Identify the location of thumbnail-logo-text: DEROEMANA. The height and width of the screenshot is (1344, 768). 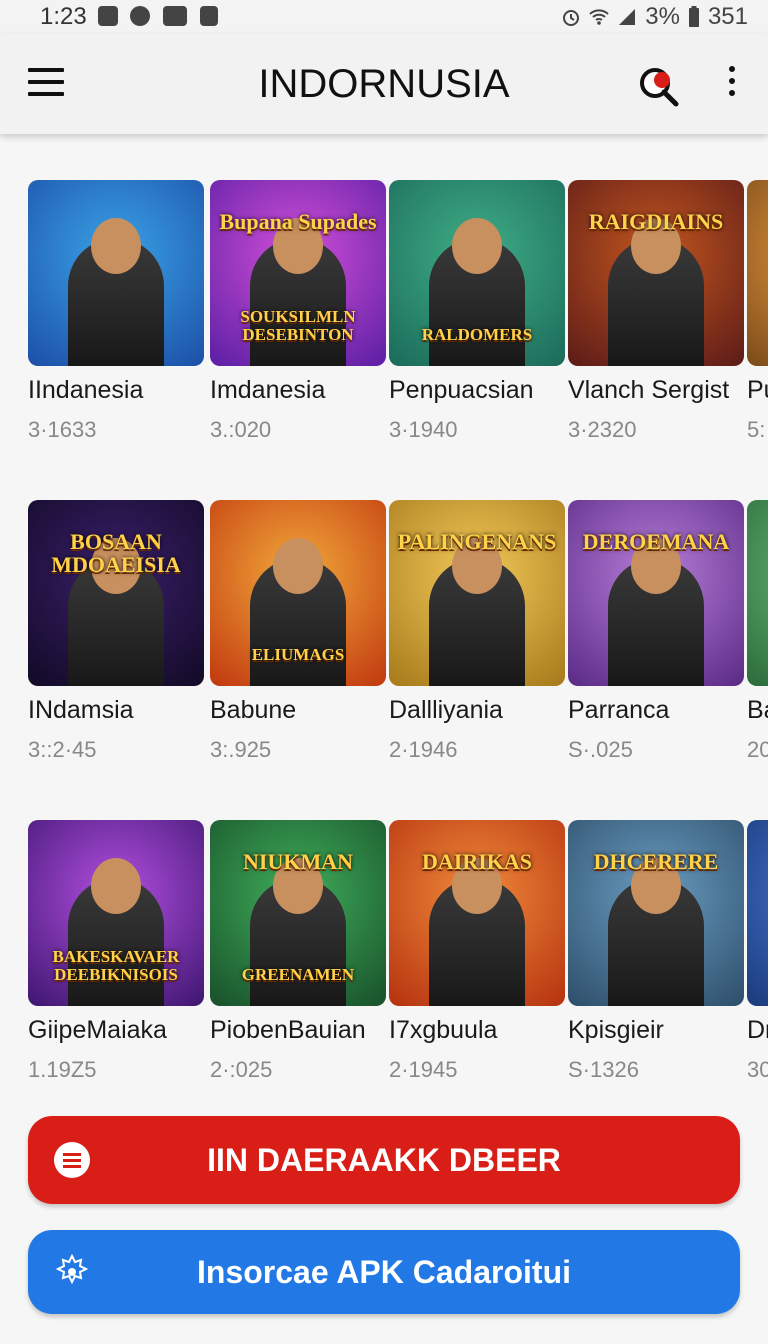
(656, 541).